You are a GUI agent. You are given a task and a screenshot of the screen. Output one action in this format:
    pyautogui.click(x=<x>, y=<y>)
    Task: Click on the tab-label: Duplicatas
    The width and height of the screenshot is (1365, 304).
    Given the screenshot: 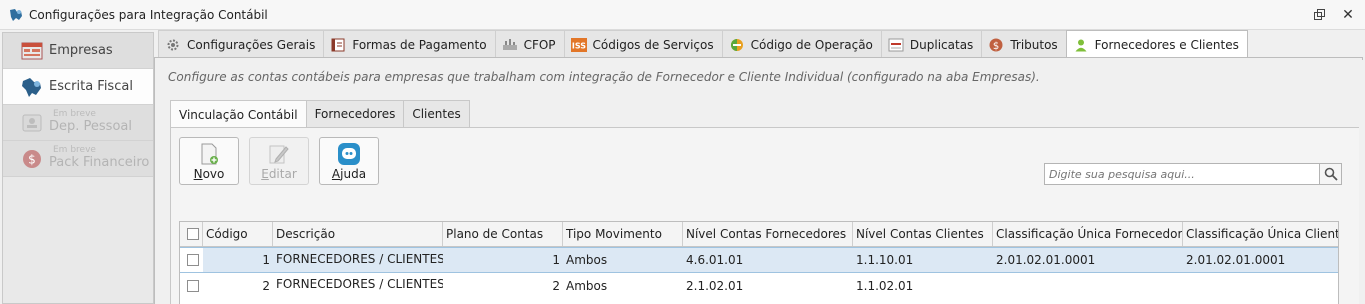 What is the action you would take?
    pyautogui.click(x=941, y=44)
    